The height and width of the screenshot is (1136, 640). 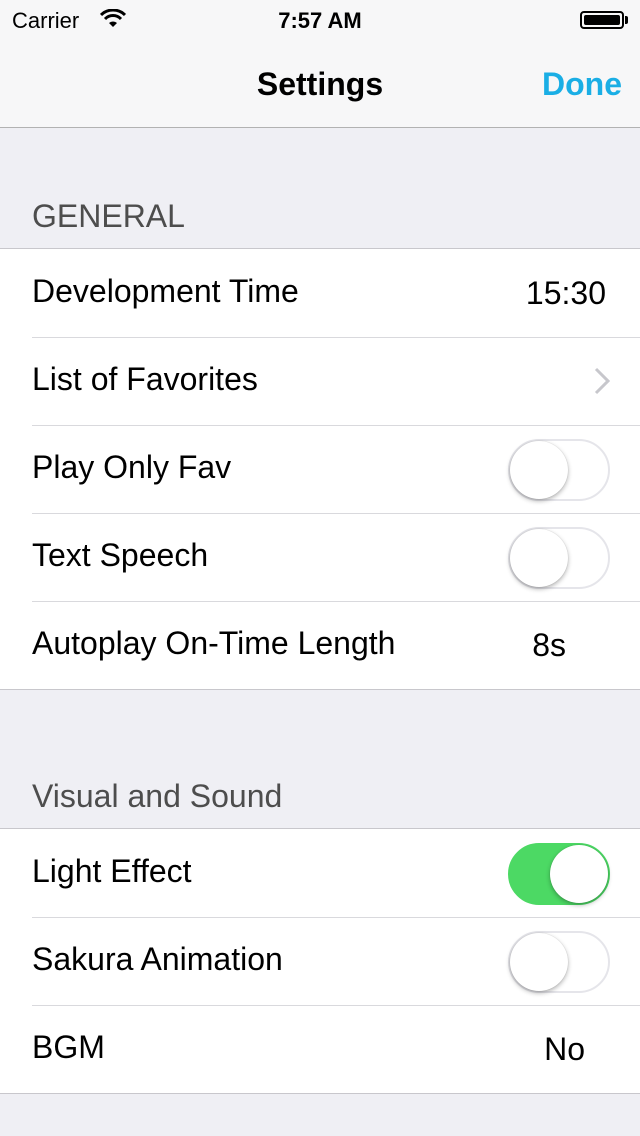 I want to click on development-time-value: 15:30, so click(x=565, y=293).